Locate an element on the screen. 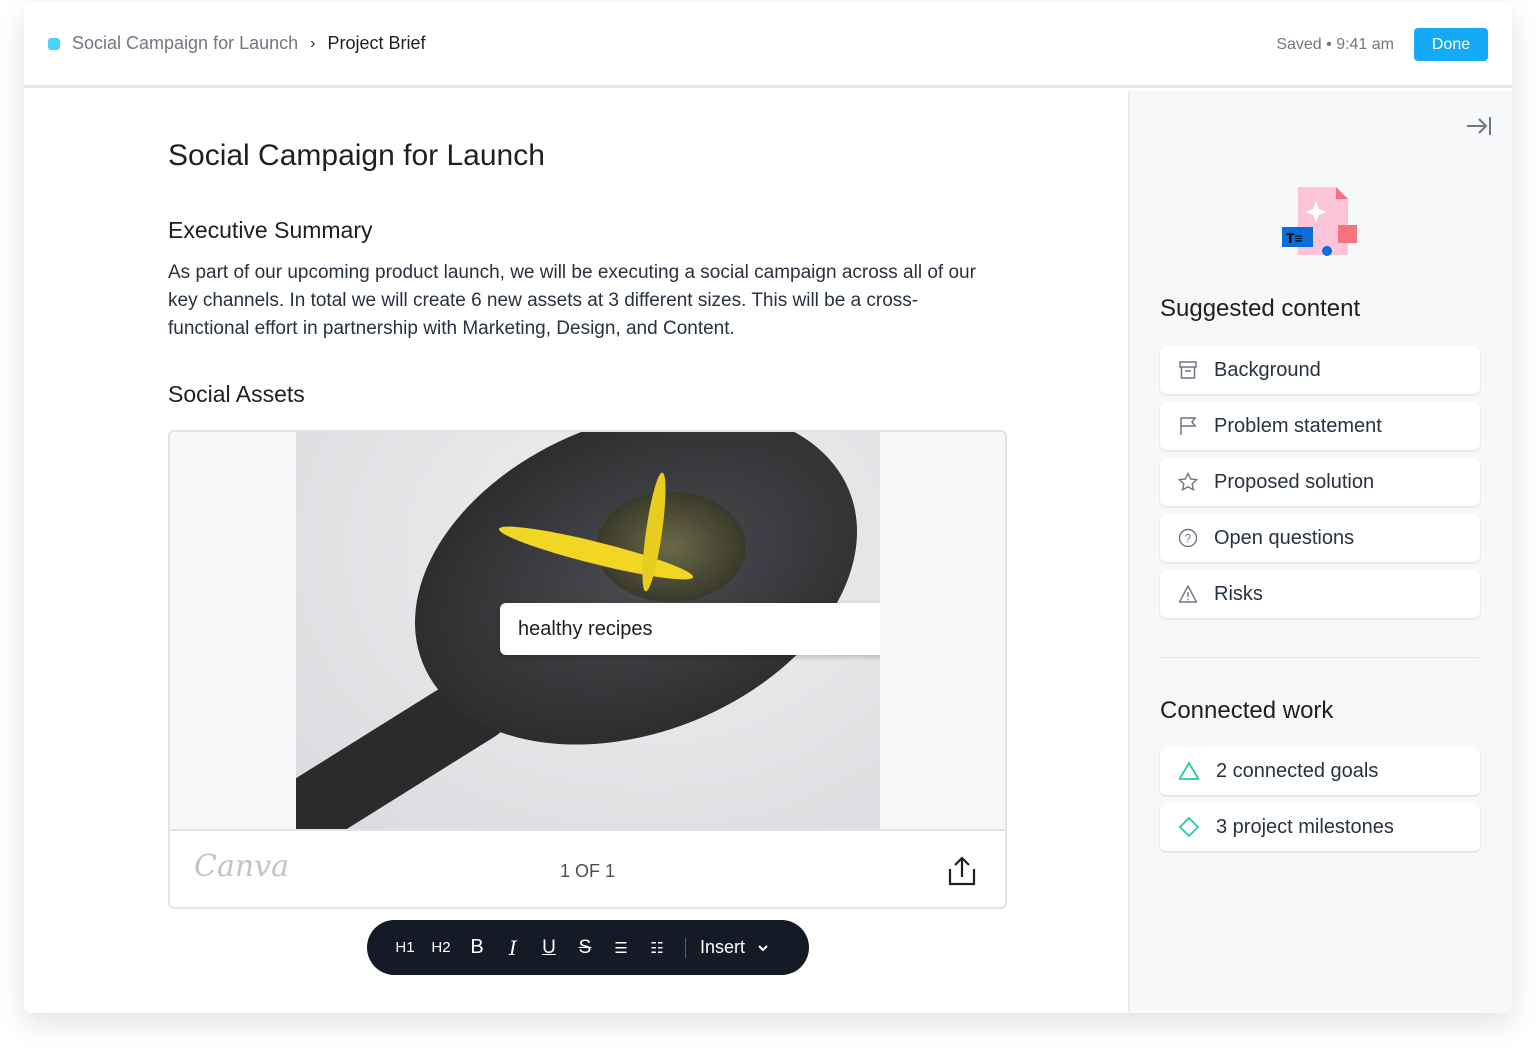 The height and width of the screenshot is (1060, 1536). item-label: Risks is located at coordinates (1238, 593).